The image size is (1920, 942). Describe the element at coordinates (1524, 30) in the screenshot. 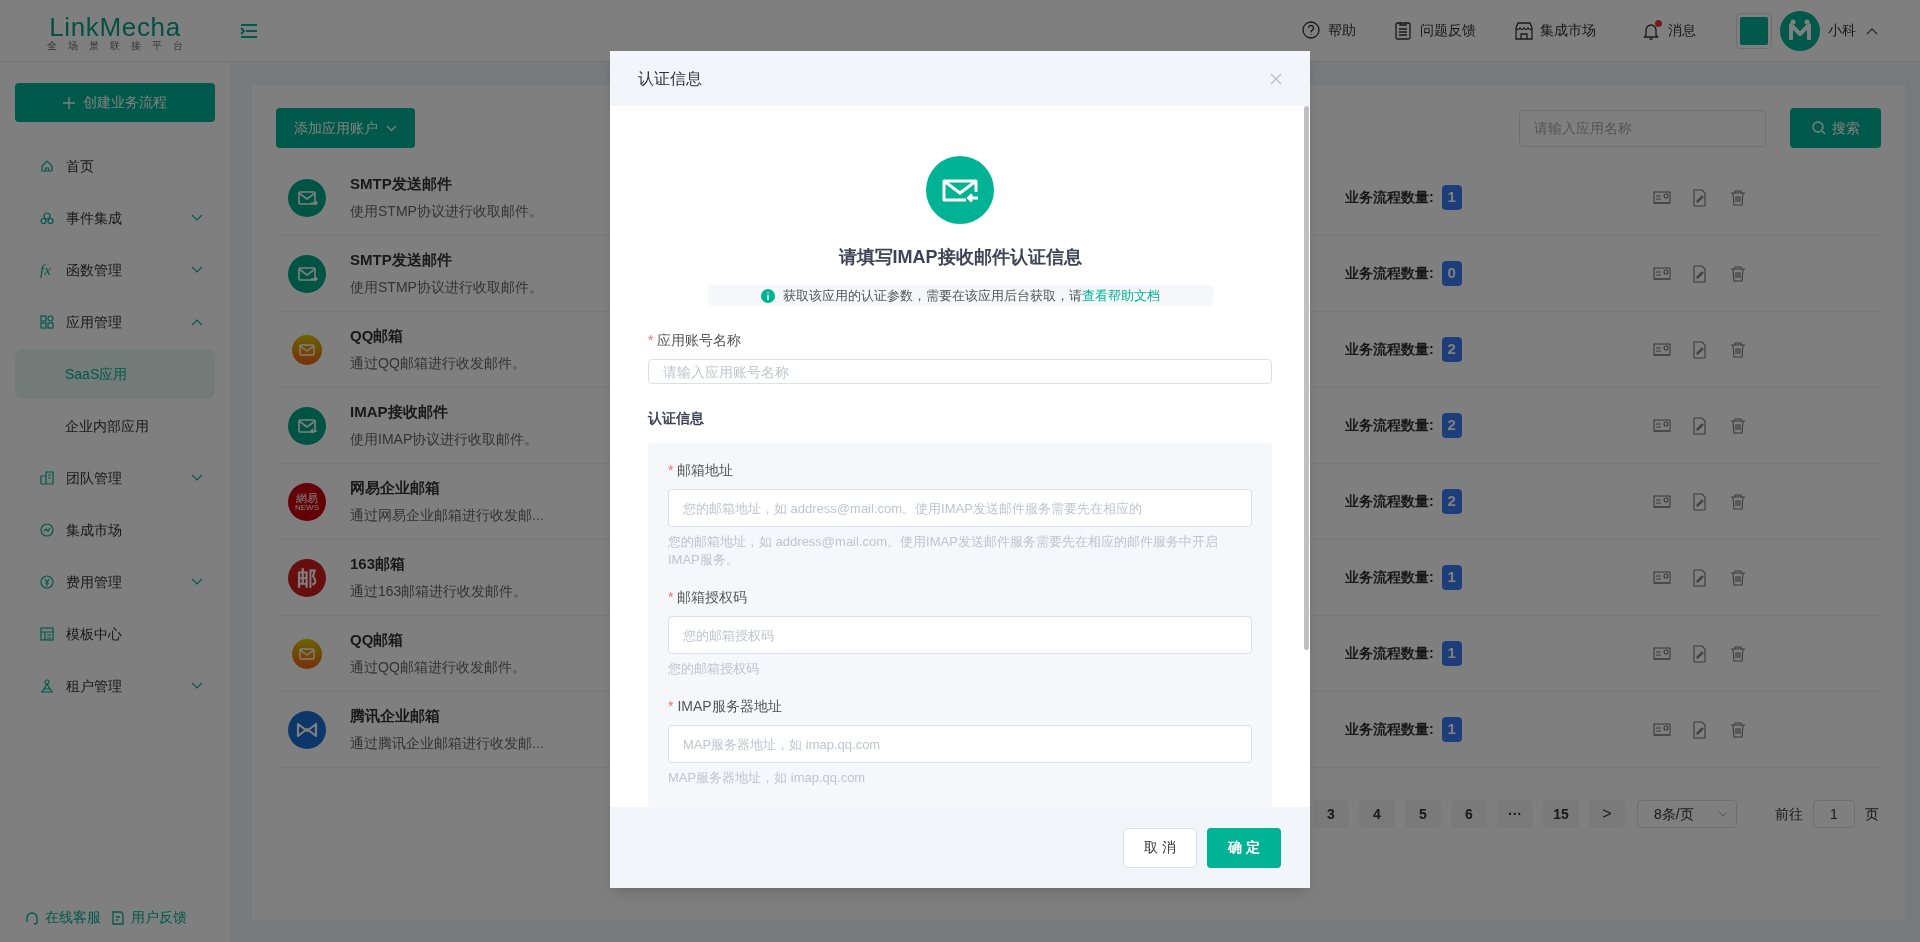

I see `store-icon` at that location.